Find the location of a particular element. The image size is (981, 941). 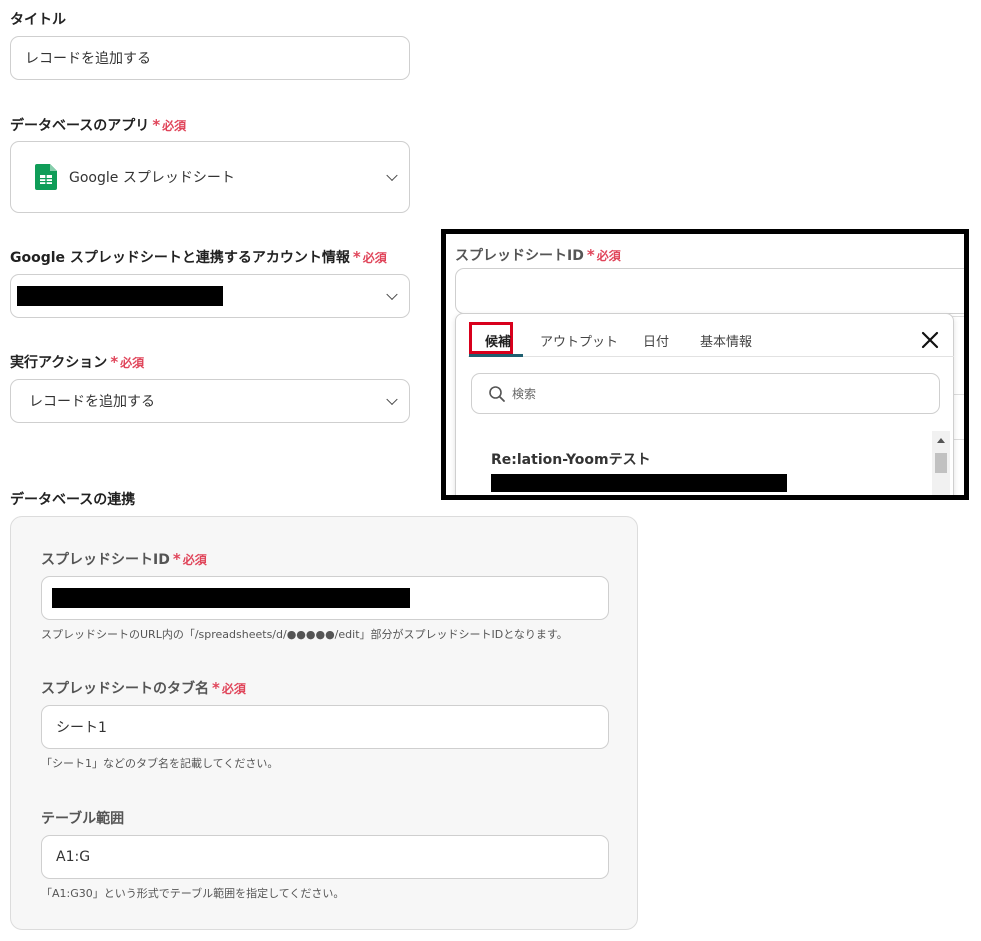

tab-output: アウトプット is located at coordinates (579, 340).